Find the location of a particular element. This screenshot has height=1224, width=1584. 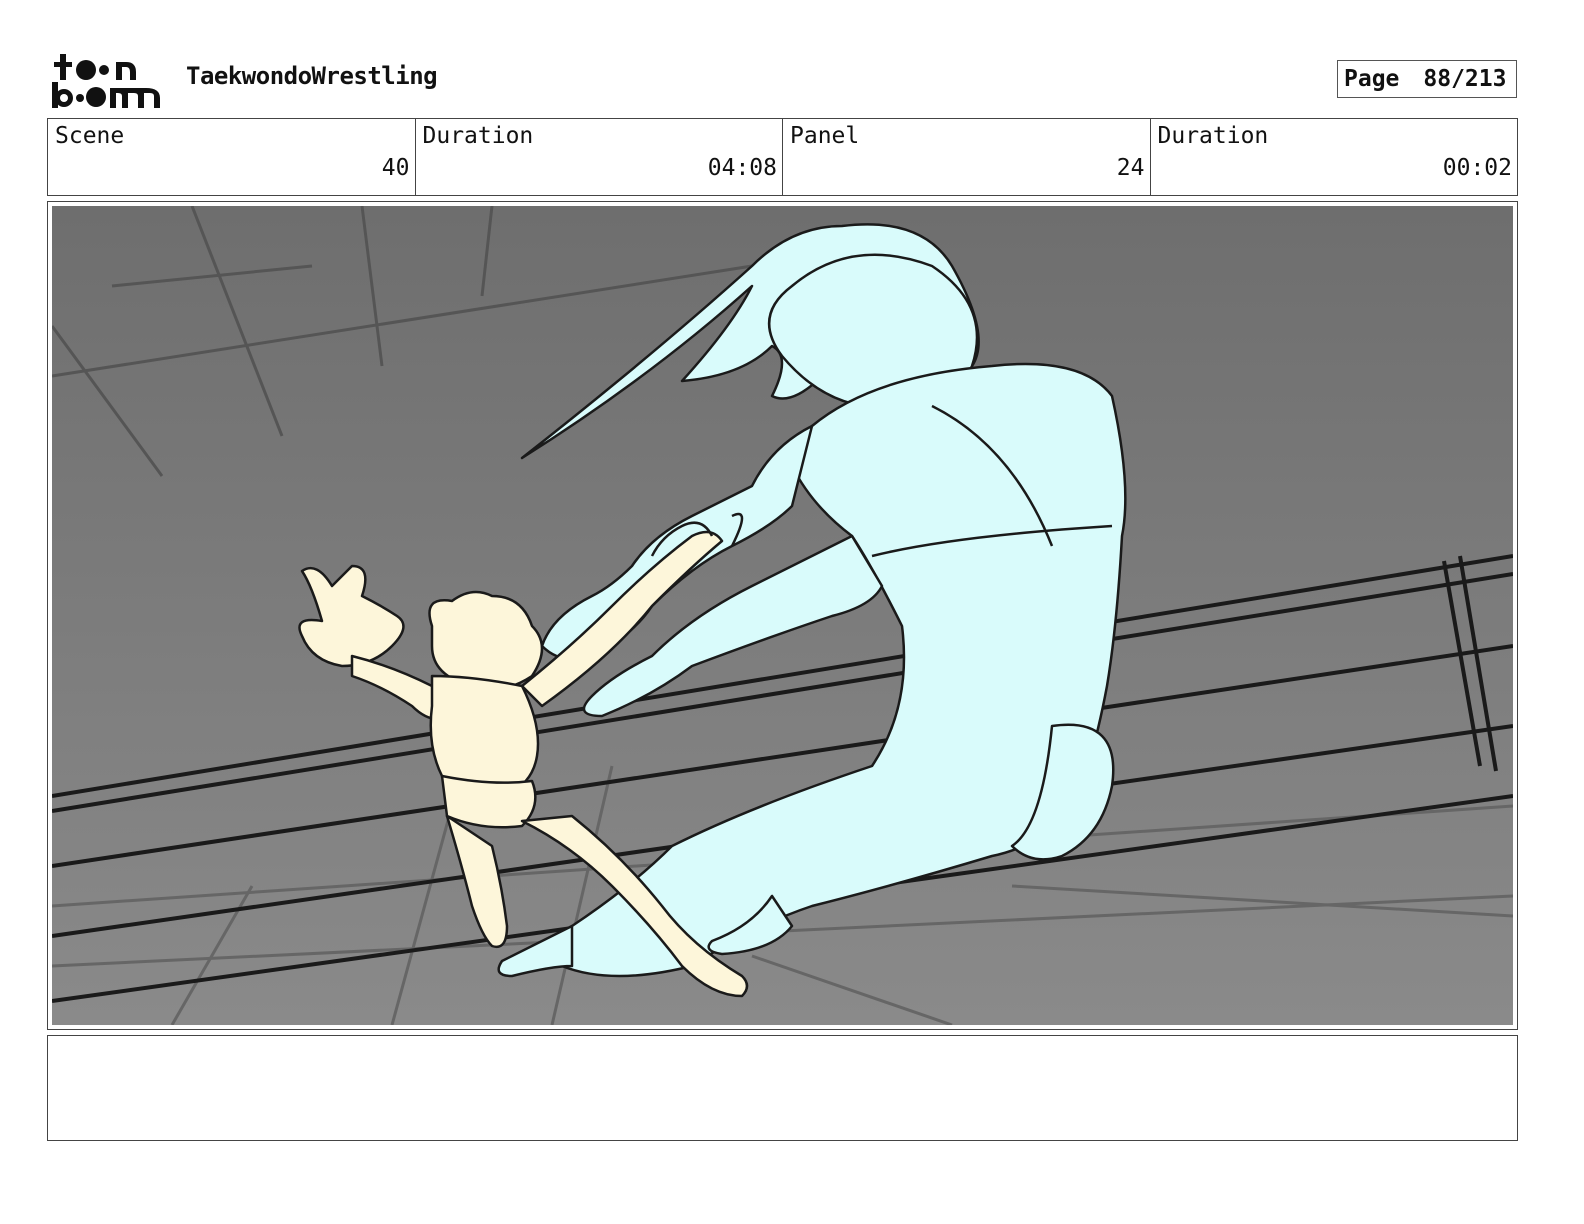

page-indicator: Page 88/213 is located at coordinates (1427, 79).